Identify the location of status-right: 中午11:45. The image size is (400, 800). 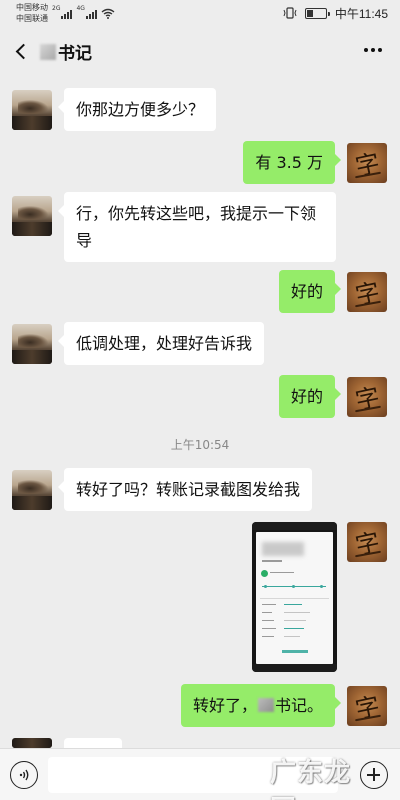
(335, 13).